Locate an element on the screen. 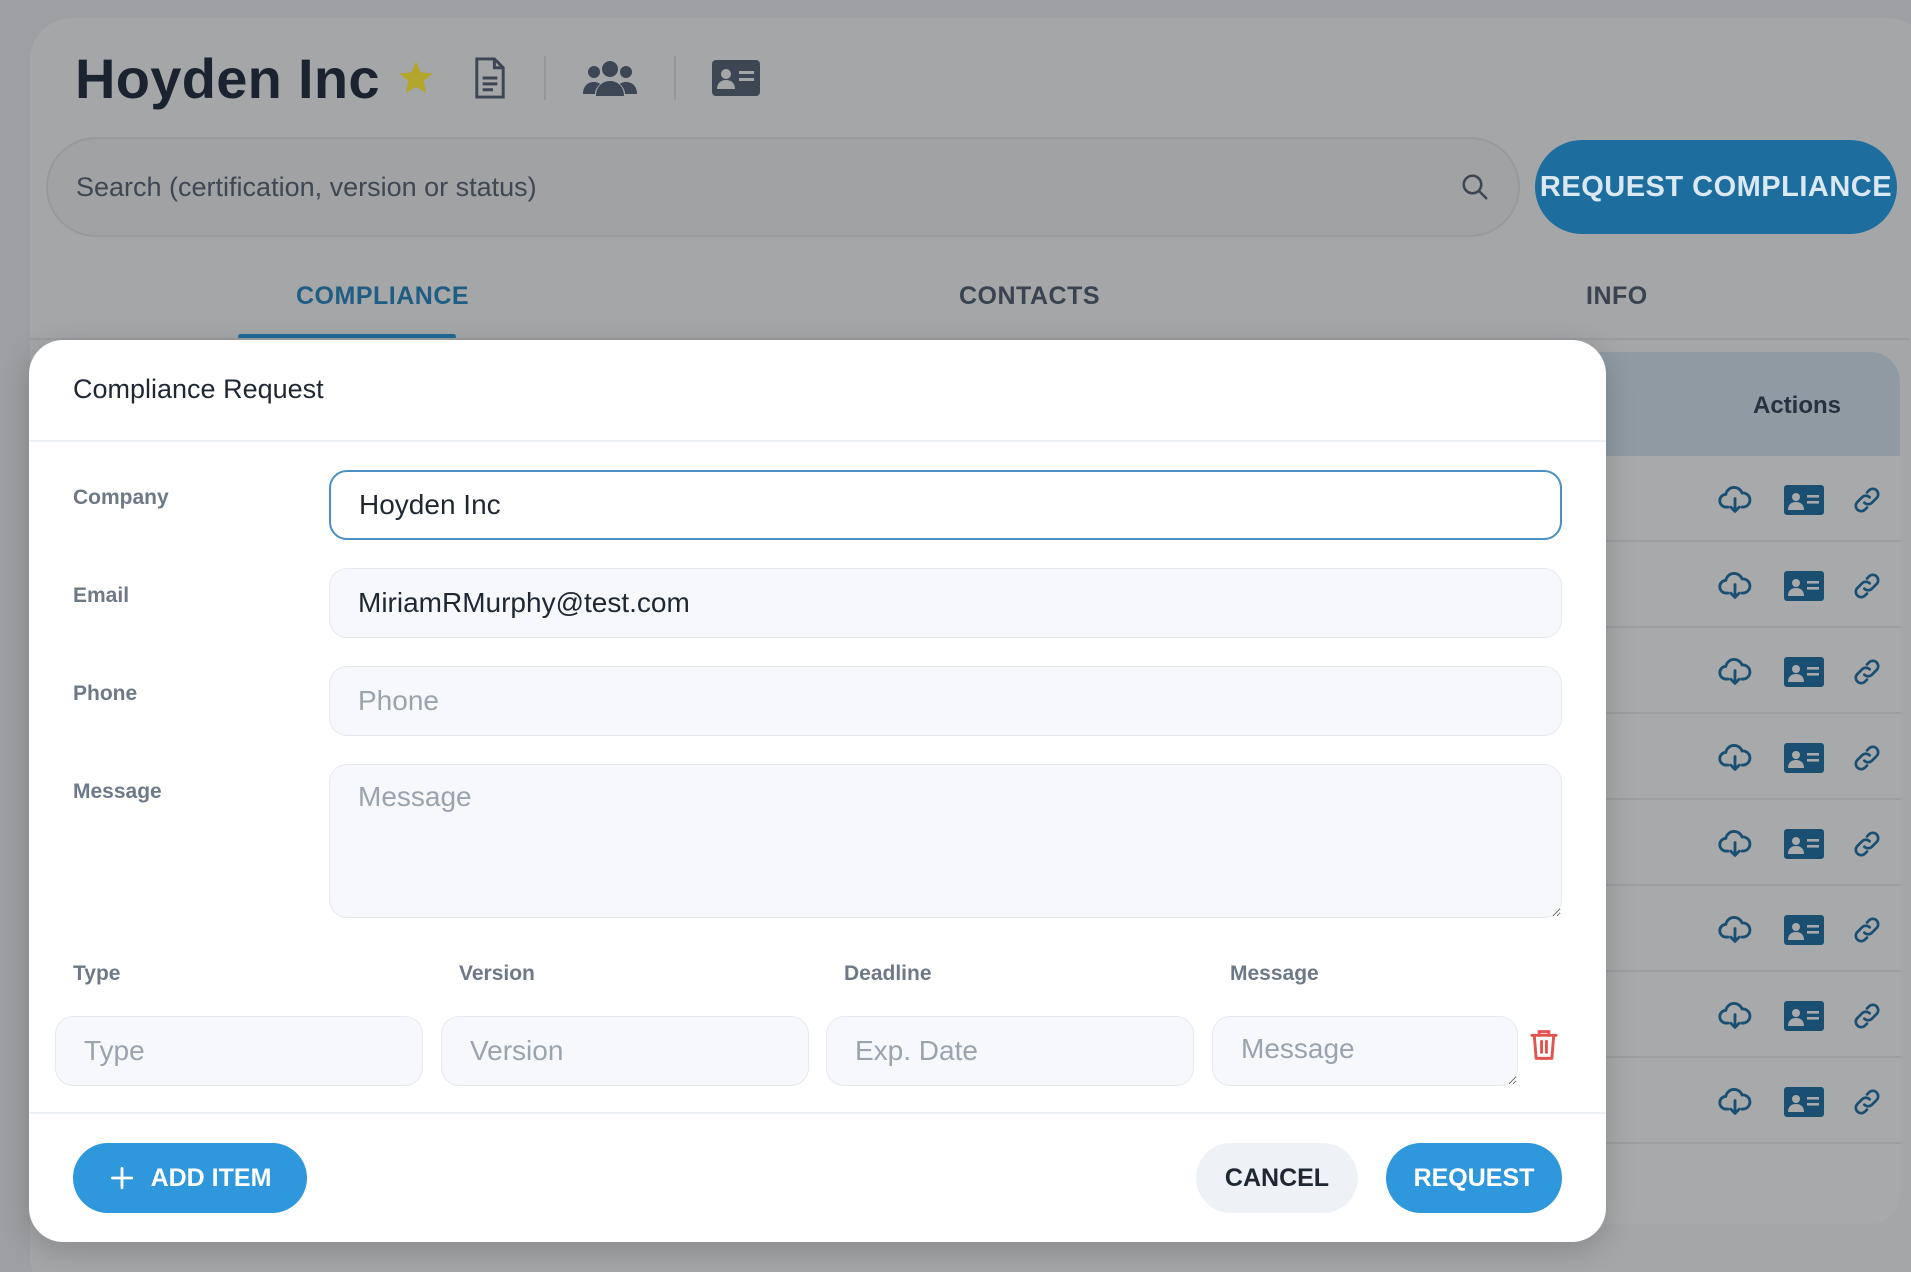  item-version-input is located at coordinates (625, 1051).